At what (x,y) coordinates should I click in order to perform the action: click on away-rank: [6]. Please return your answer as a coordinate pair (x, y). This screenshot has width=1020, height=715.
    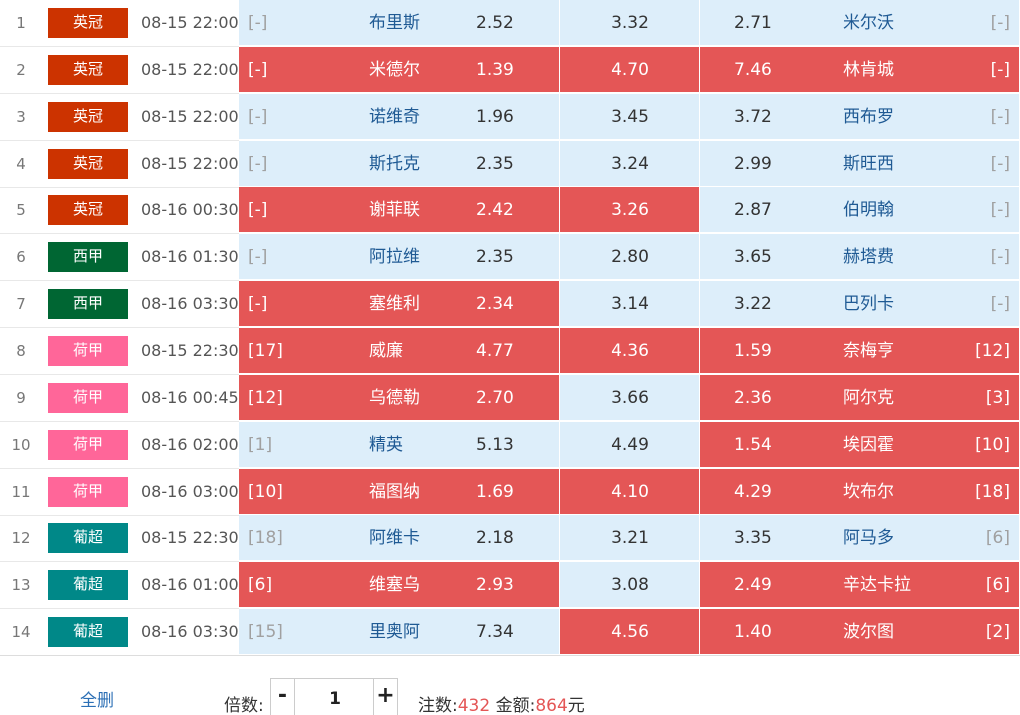
    Looking at the image, I should click on (997, 538).